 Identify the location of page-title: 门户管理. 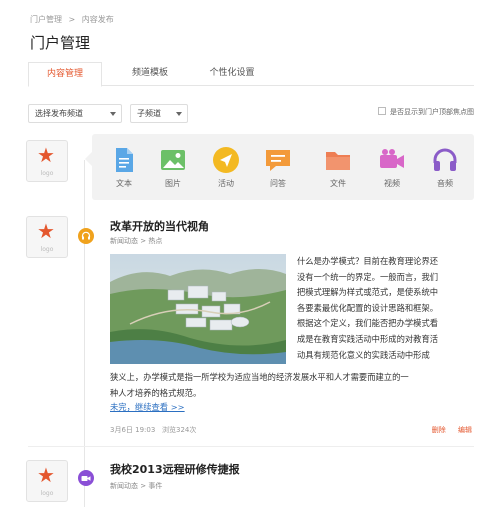
(60, 43).